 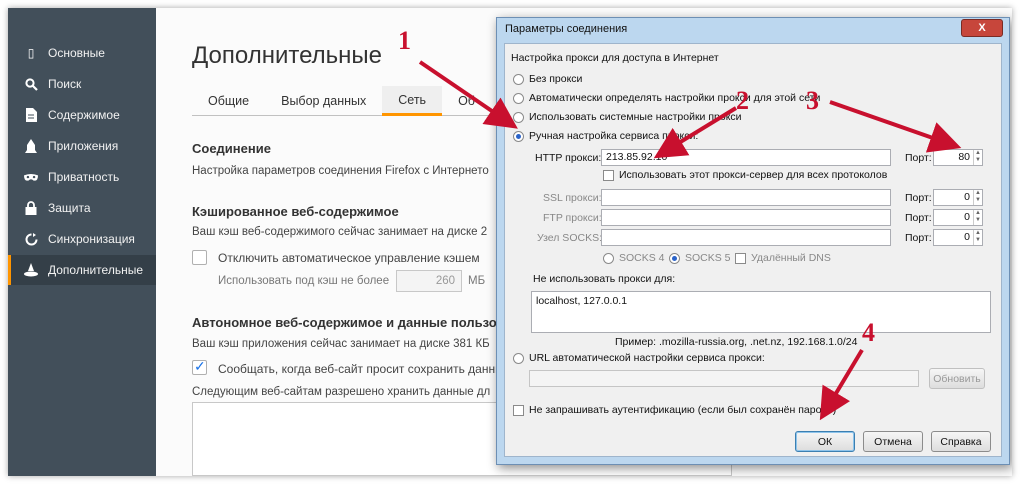 I want to click on radio-manual-proxy-label: Ручная настройка сервиса прокси:, so click(x=614, y=136).